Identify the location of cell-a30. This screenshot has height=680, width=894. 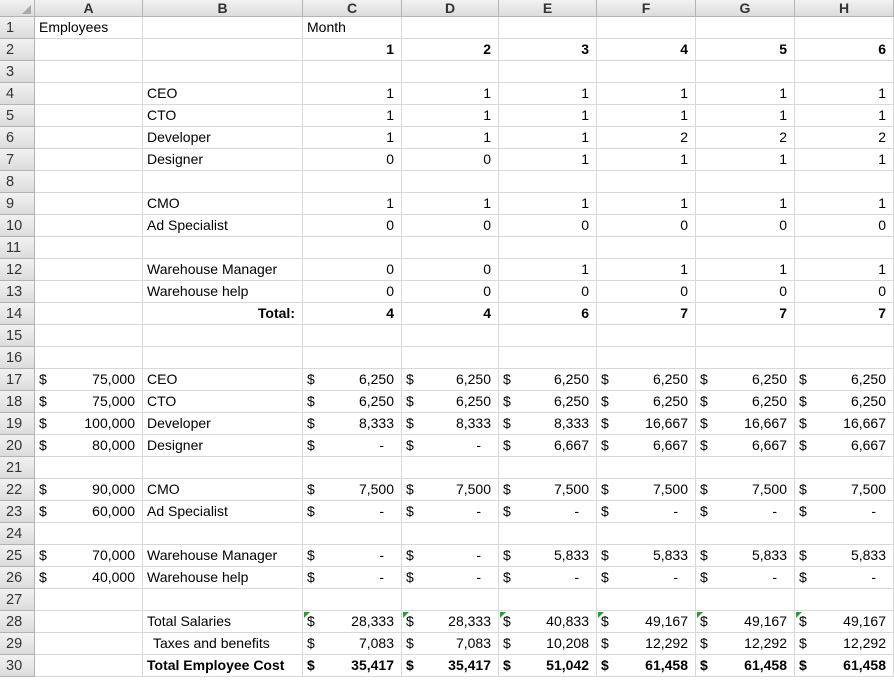
(89, 666).